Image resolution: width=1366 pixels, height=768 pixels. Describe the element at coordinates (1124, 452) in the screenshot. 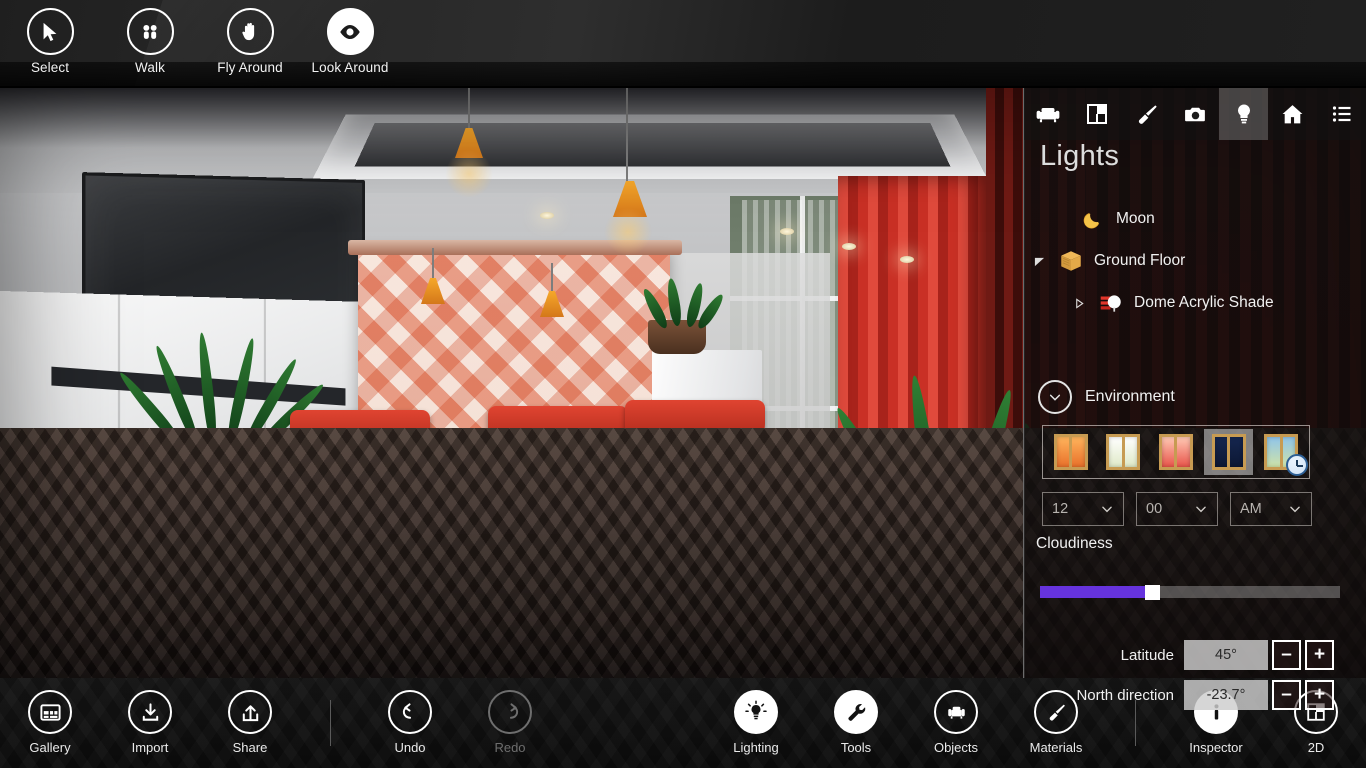

I see `preset-daylight` at that location.